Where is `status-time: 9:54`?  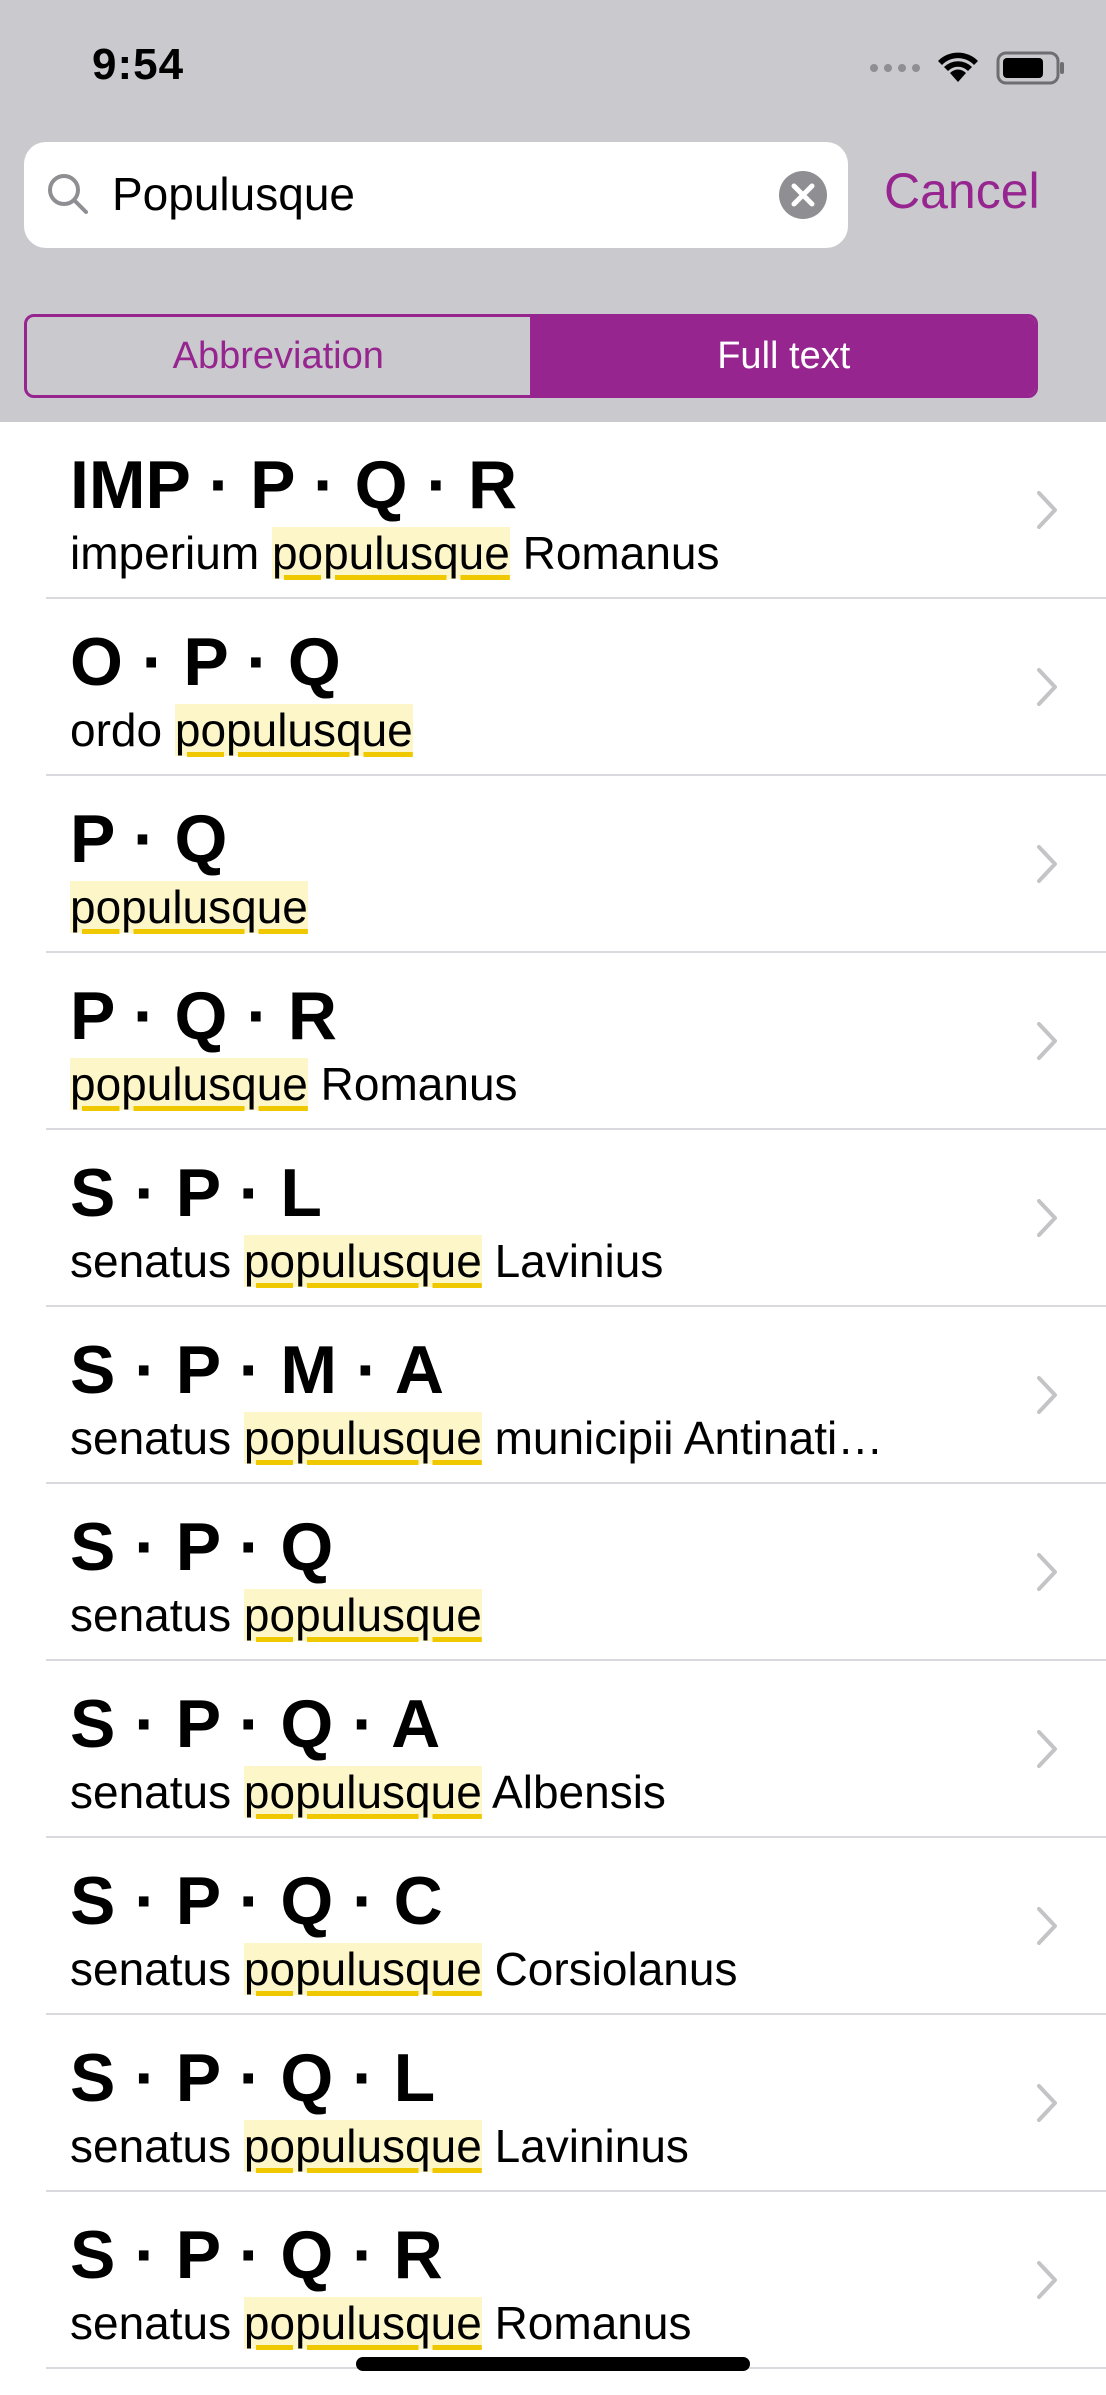 status-time: 9:54 is located at coordinates (138, 64).